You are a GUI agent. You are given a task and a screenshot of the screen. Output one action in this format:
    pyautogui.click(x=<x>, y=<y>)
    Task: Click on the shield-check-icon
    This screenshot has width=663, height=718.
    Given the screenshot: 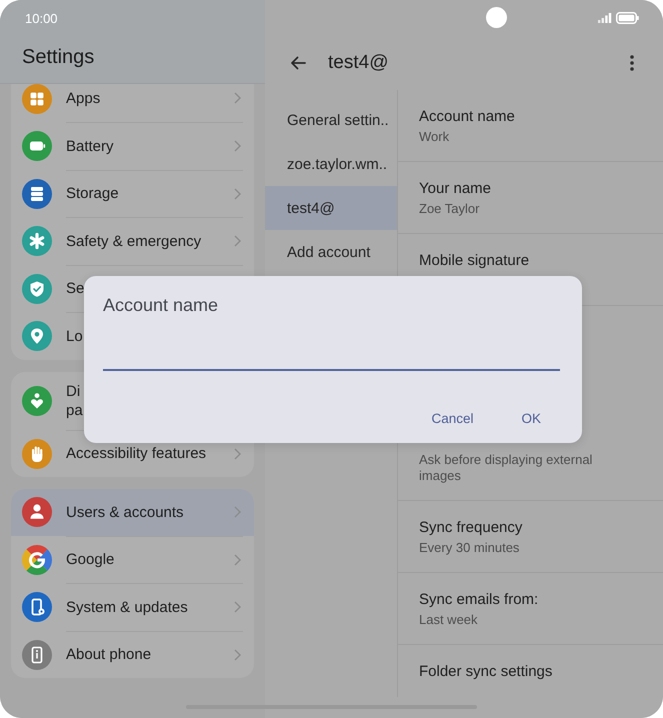 What is the action you would take?
    pyautogui.click(x=37, y=289)
    